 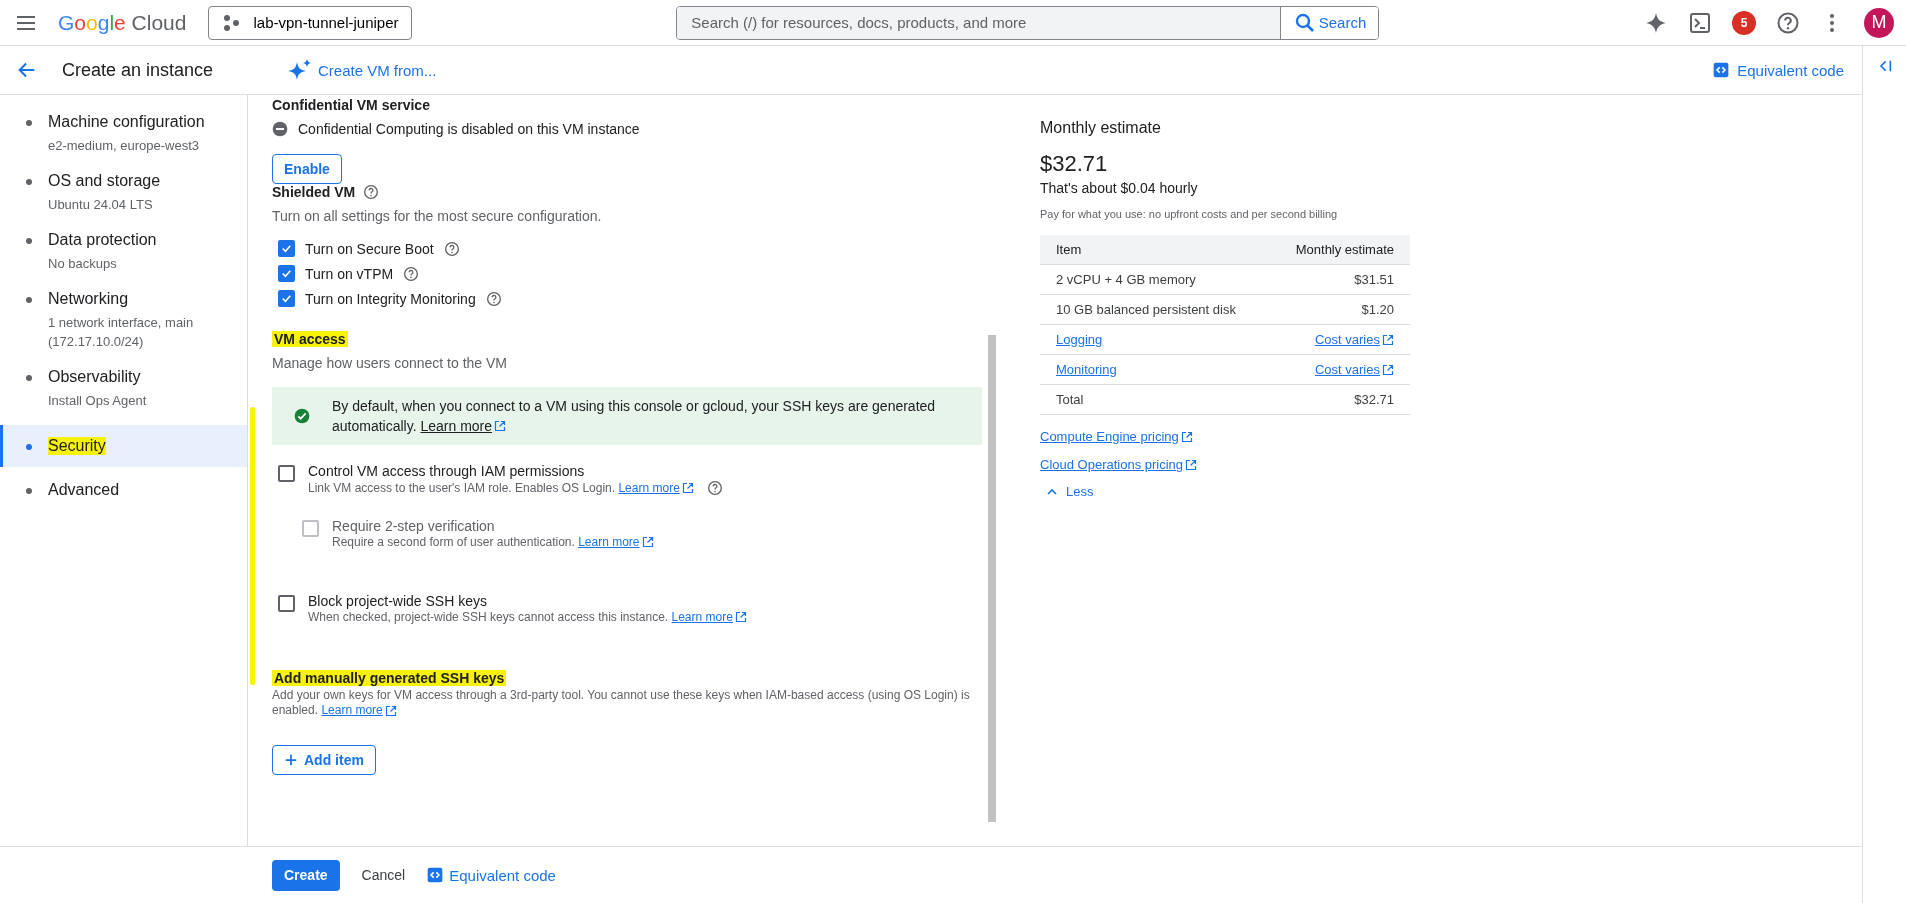 What do you see at coordinates (1067, 491) in the screenshot?
I see `less-toggle: Less` at bounding box center [1067, 491].